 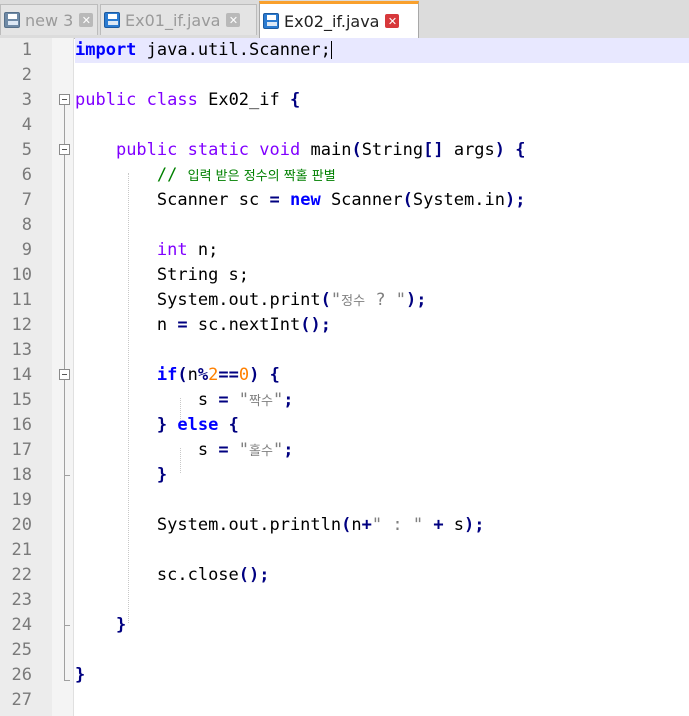 I want to click on code-text: n;, so click(x=203, y=250).